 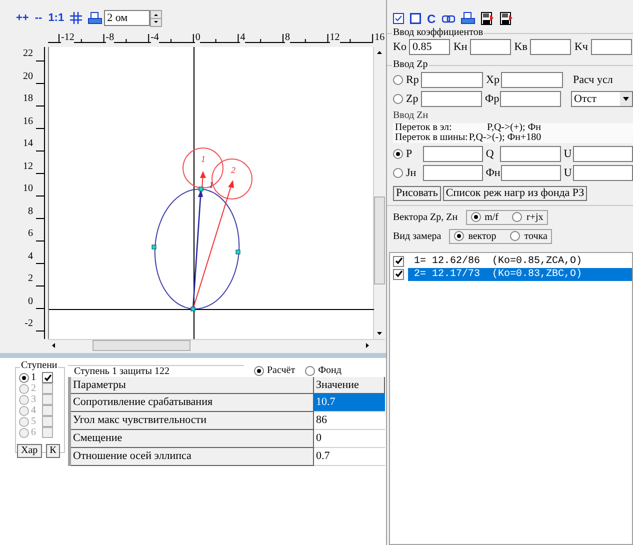 What do you see at coordinates (53, 451) in the screenshot?
I see `step-button: К` at bounding box center [53, 451].